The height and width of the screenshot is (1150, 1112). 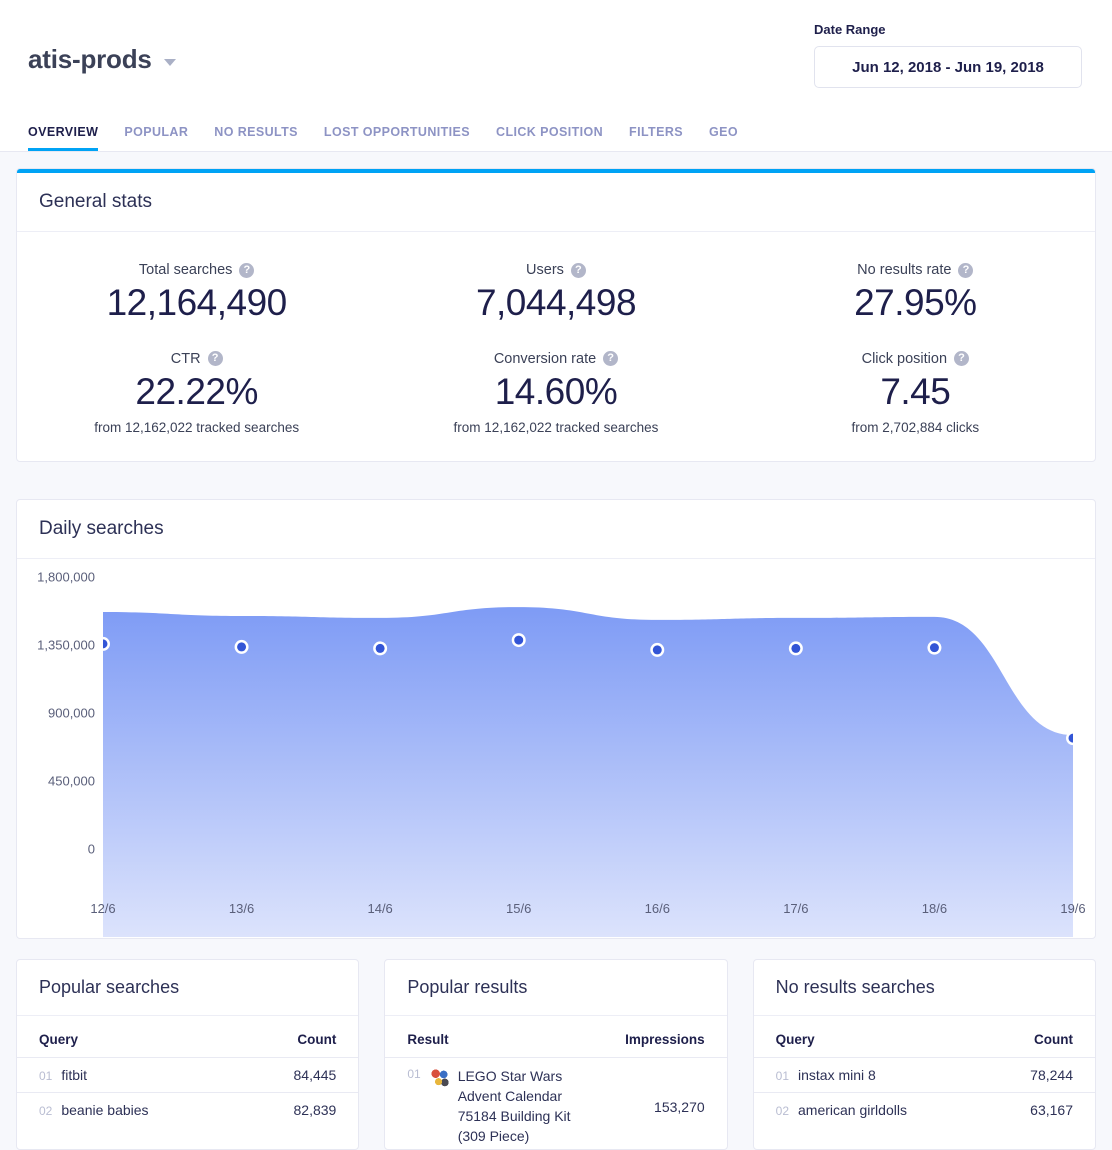 I want to click on stat-users: Users ? 7,044,498, so click(x=555, y=289).